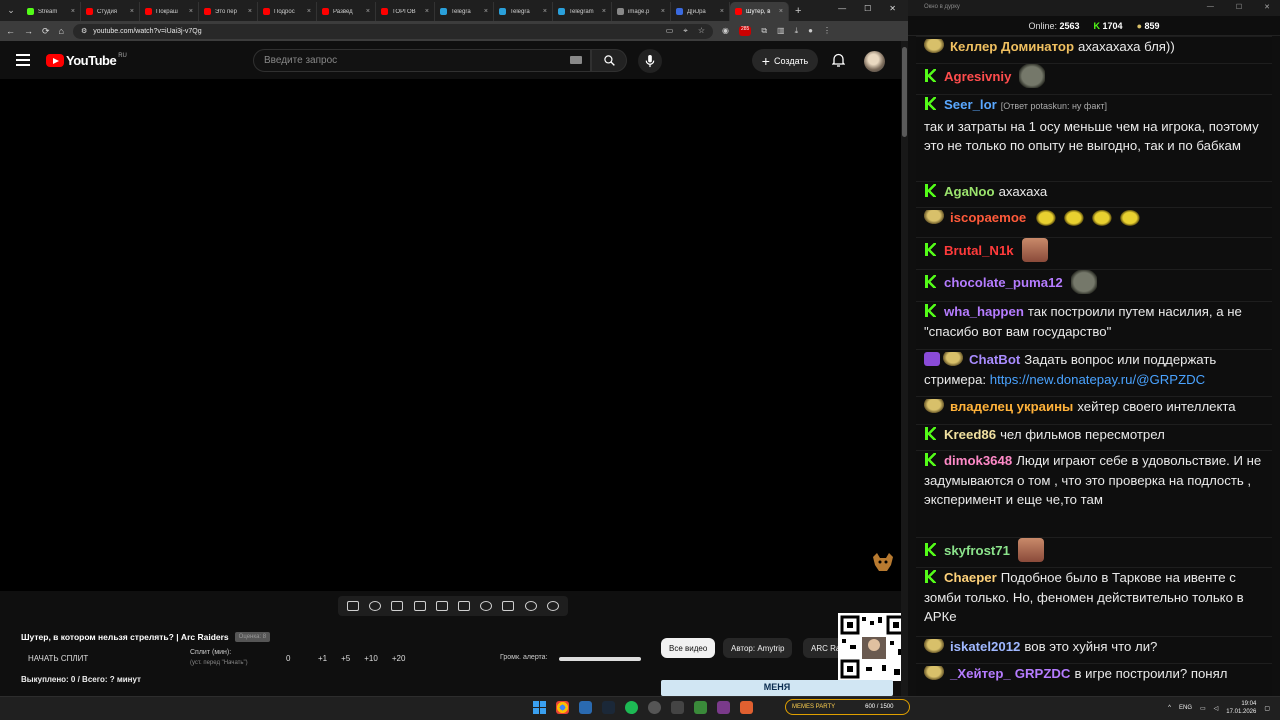  I want to click on chat-username: владелец украины, so click(1011, 406).